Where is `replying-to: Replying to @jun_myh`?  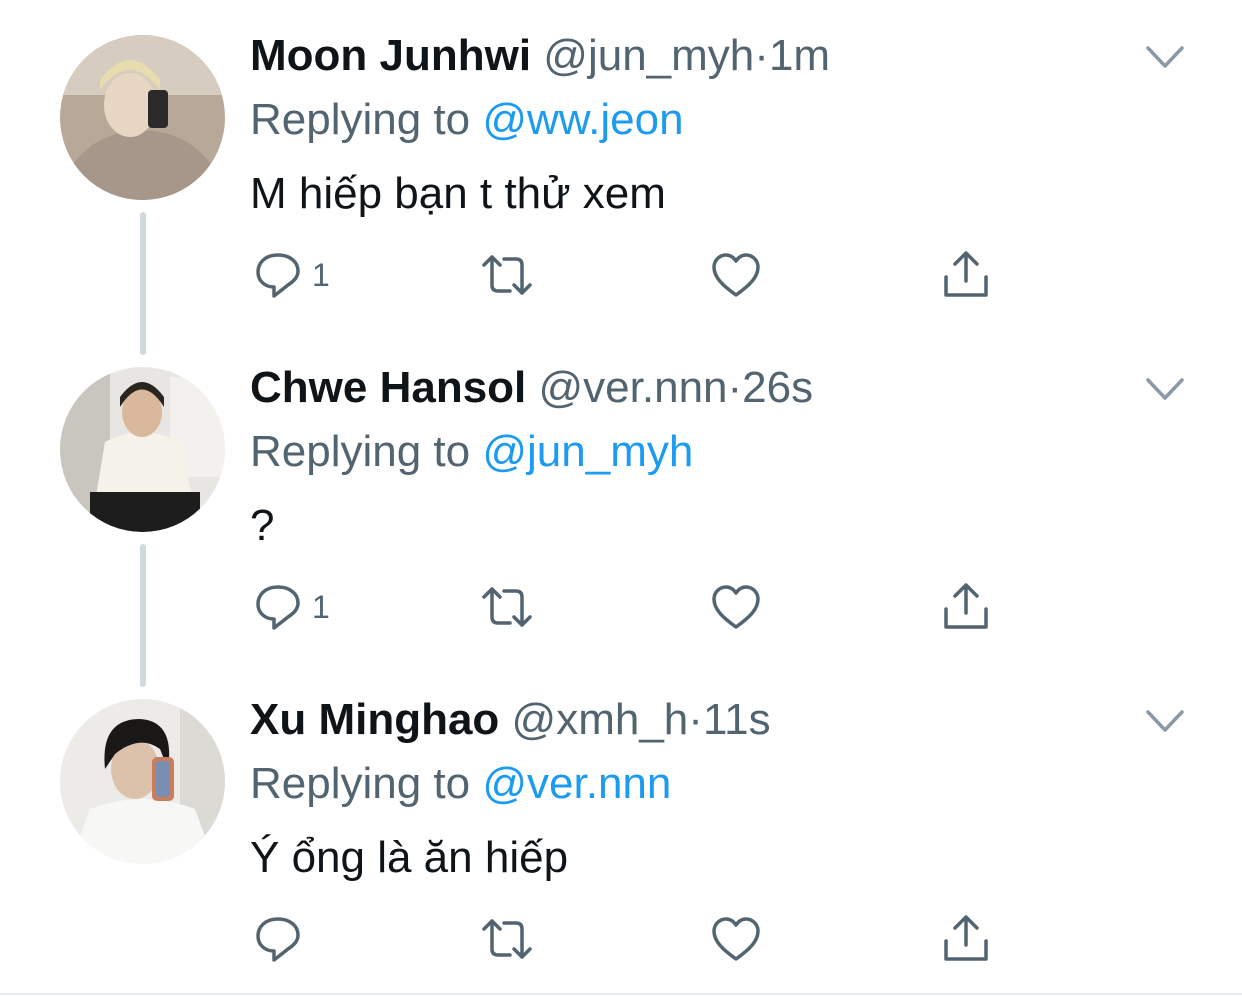
replying-to: Replying to @jun_myh is located at coordinates (471, 452).